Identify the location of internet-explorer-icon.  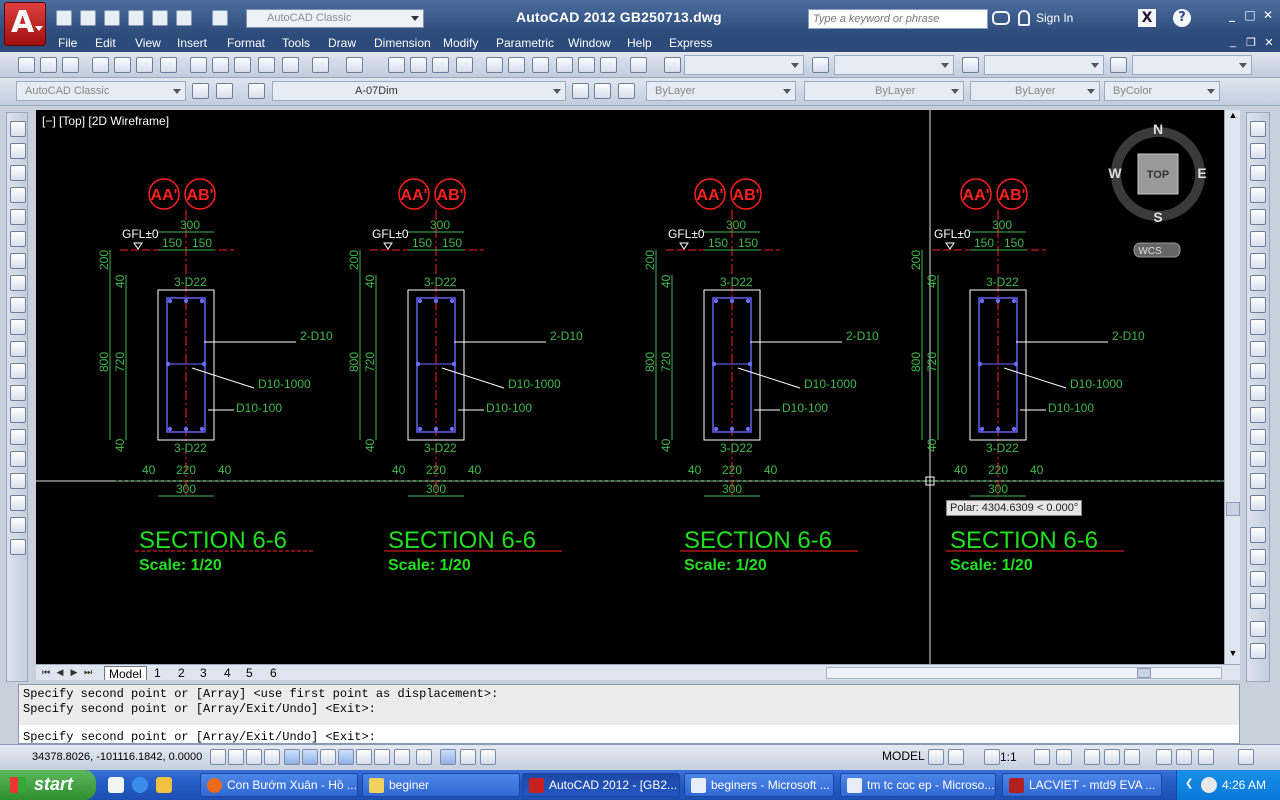
(140, 785).